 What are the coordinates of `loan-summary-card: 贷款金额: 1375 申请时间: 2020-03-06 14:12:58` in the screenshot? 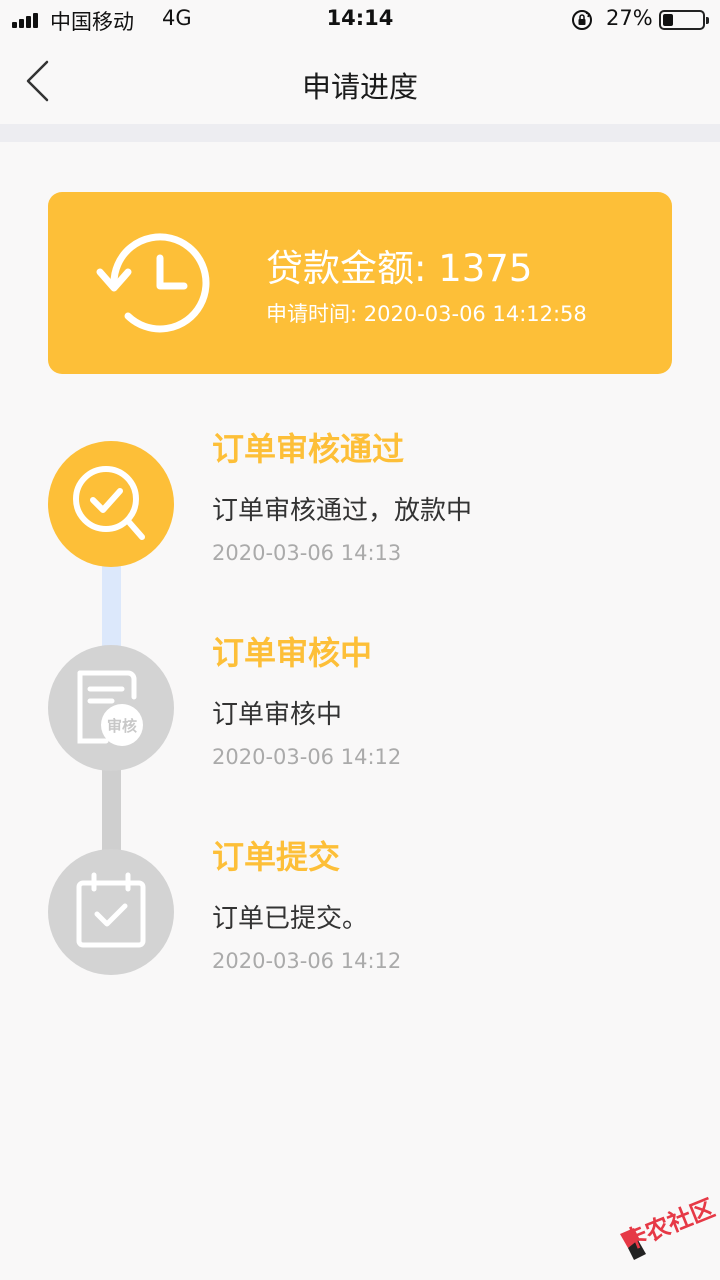 It's located at (360, 283).